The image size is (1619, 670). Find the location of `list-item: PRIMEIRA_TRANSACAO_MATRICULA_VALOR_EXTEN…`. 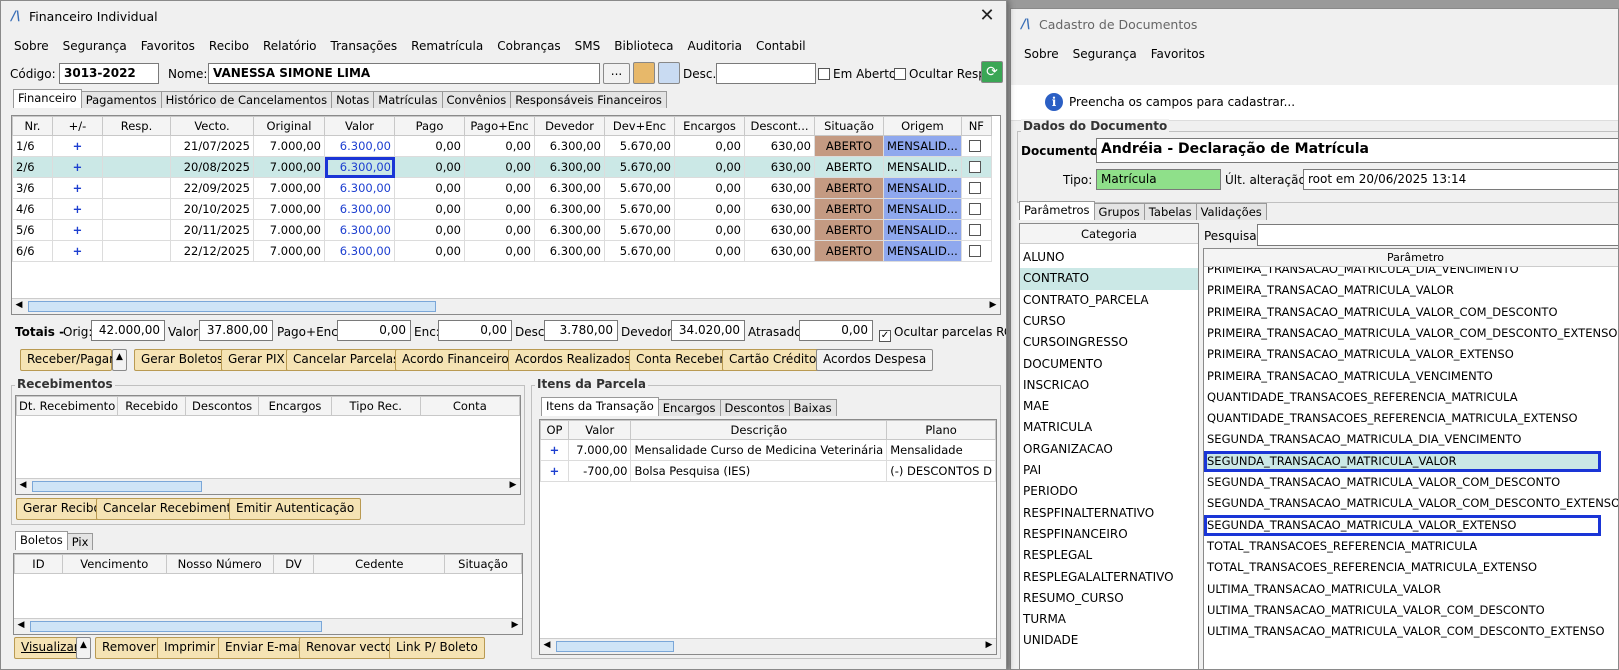

list-item: PRIMEIRA_TRANSACAO_MATRICULA_VALOR_EXTEN… is located at coordinates (1411, 354).